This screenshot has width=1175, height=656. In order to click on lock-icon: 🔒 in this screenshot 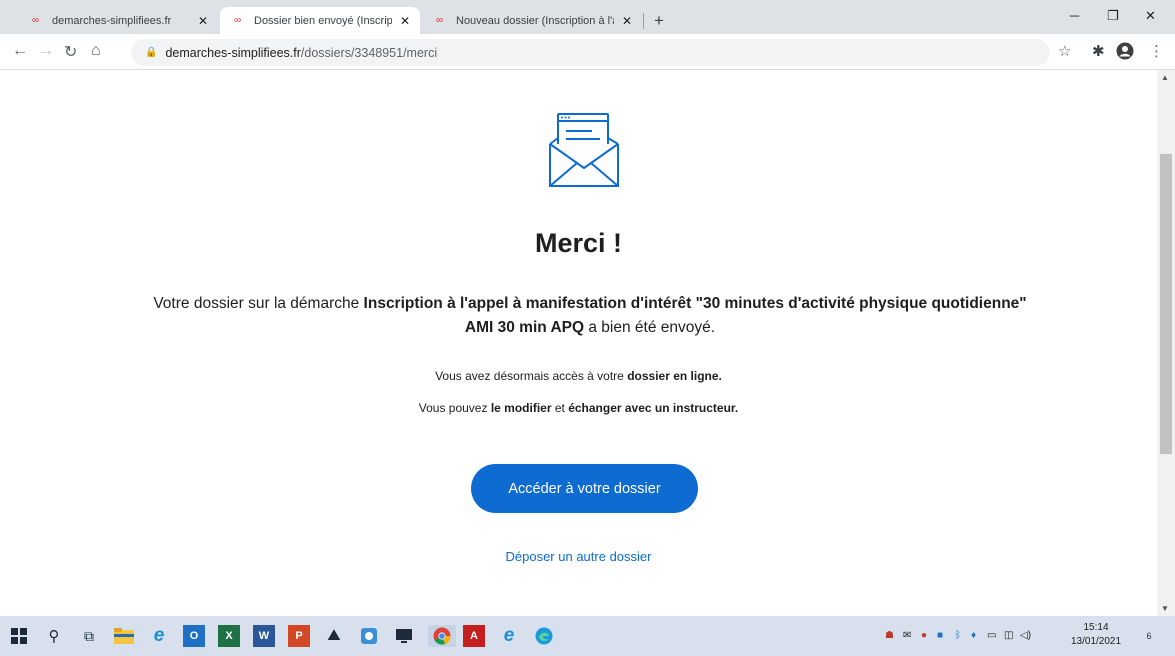, I will do `click(151, 52)`.